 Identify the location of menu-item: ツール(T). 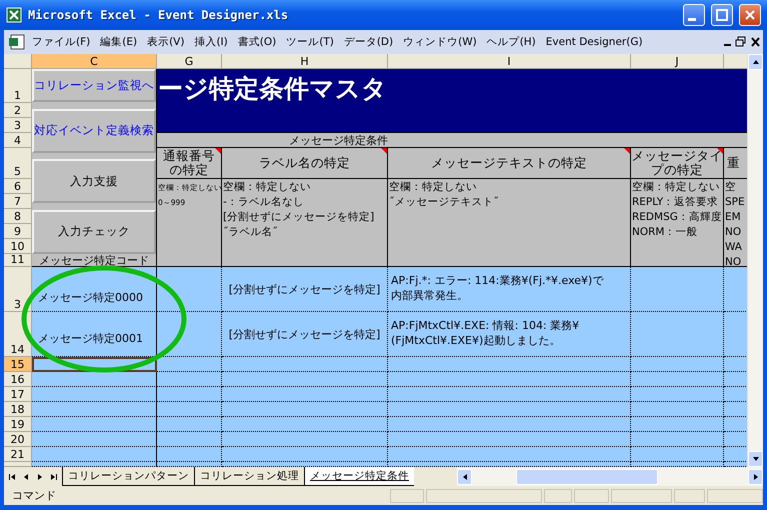
(310, 42).